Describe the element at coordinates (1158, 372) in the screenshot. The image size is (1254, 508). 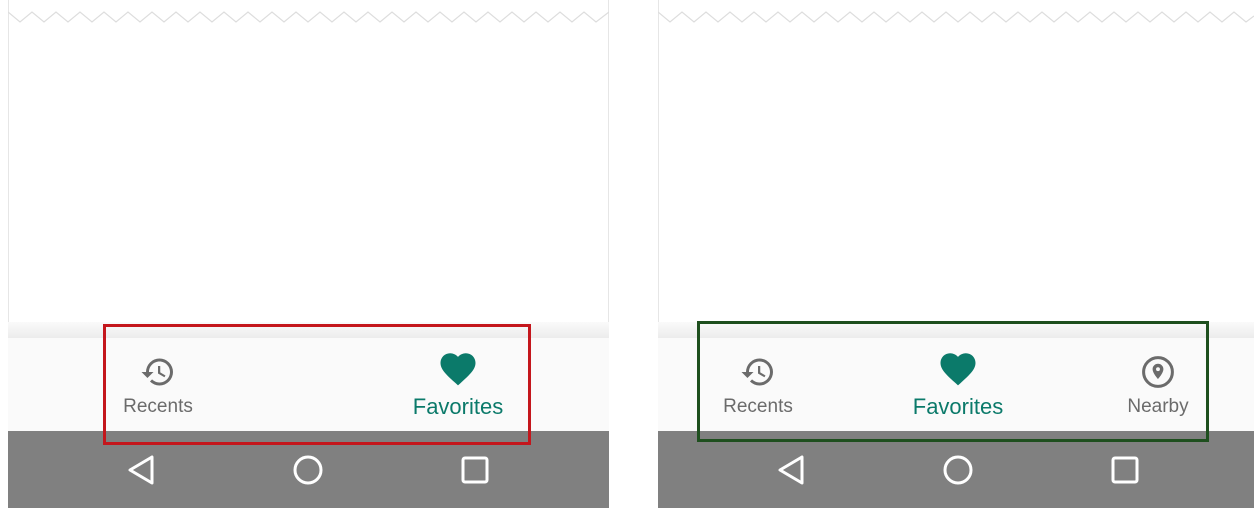
I see `location-icon` at that location.